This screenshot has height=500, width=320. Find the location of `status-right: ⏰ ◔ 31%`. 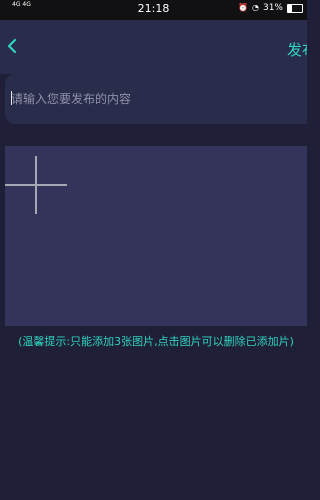

status-right: ⏰ ◔ 31% is located at coordinates (270, 8).